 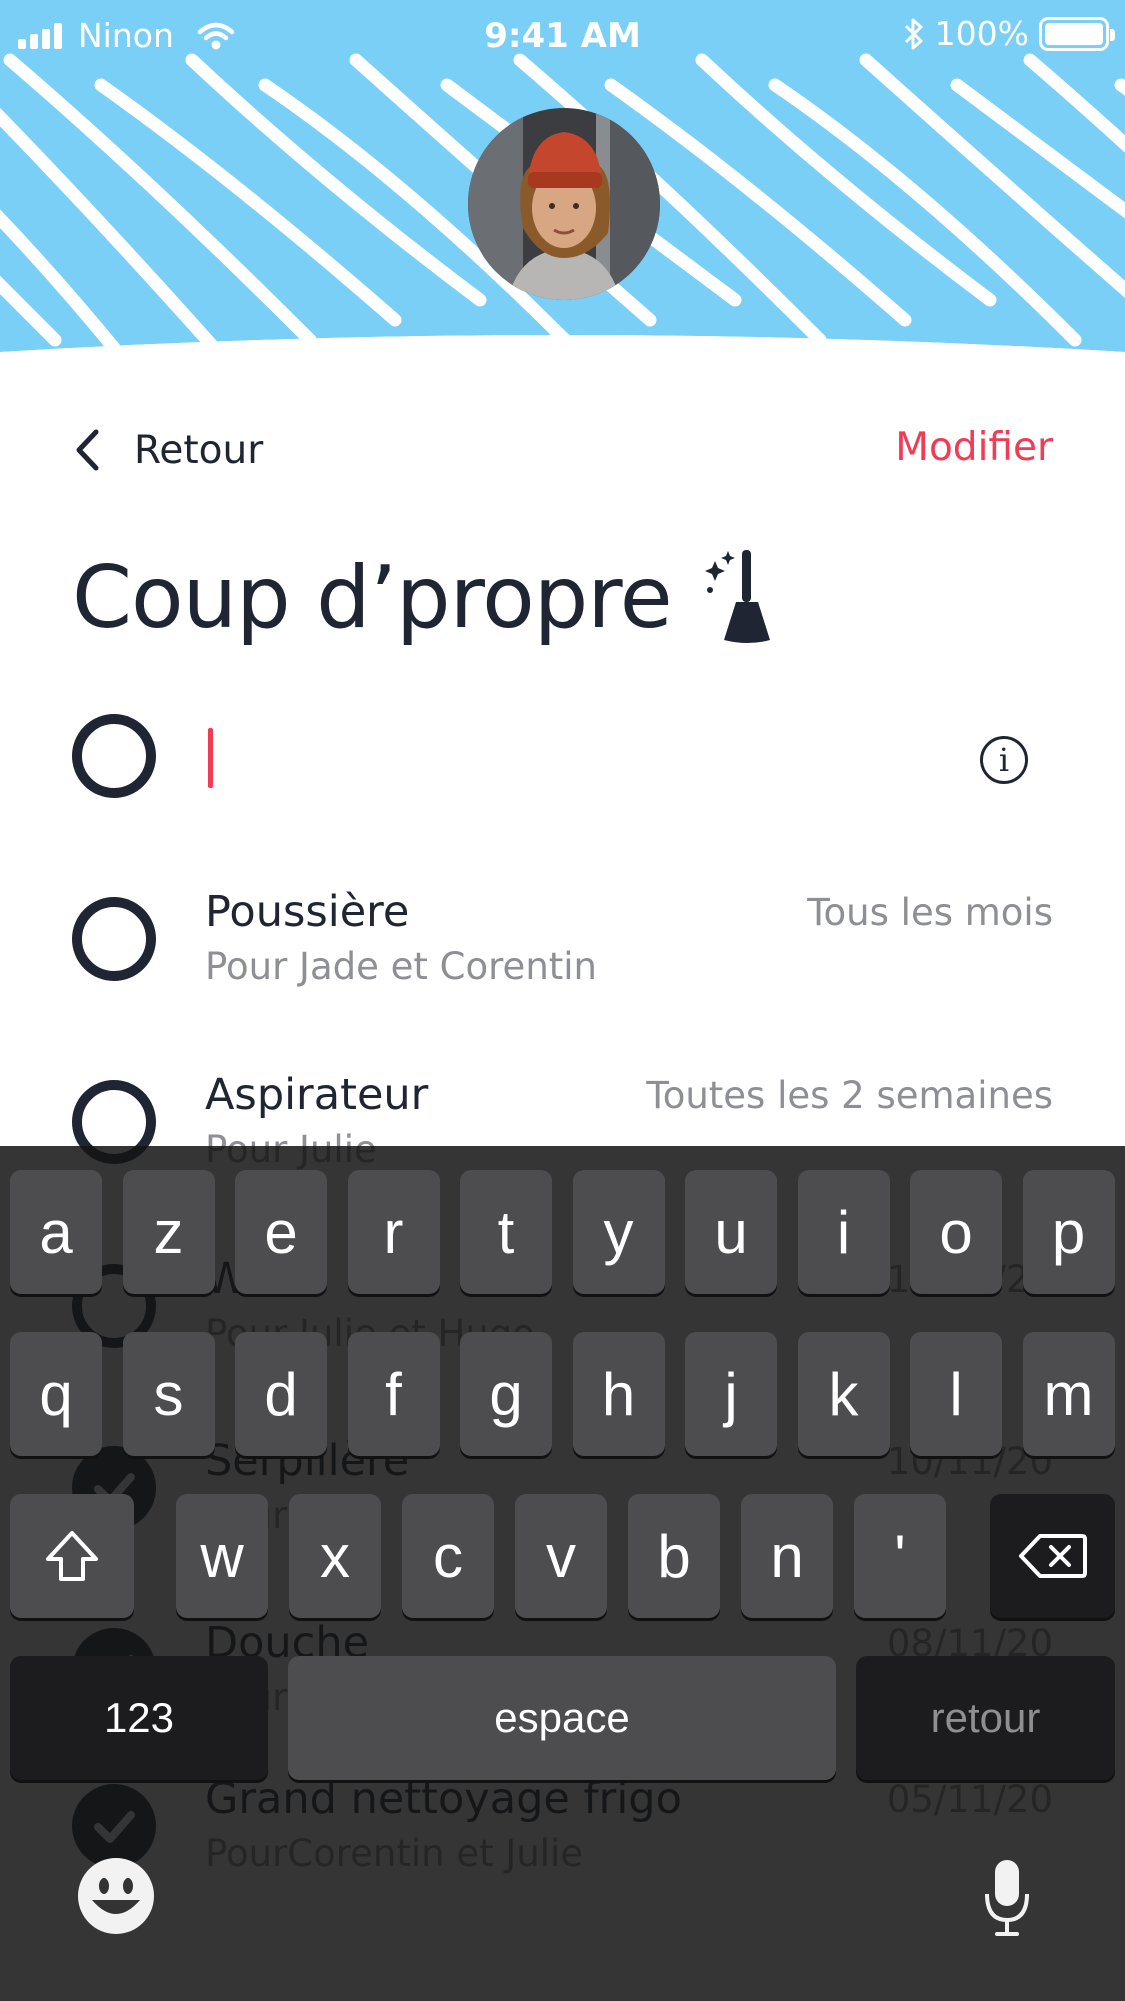 I want to click on key-v: v, so click(x=561, y=1556).